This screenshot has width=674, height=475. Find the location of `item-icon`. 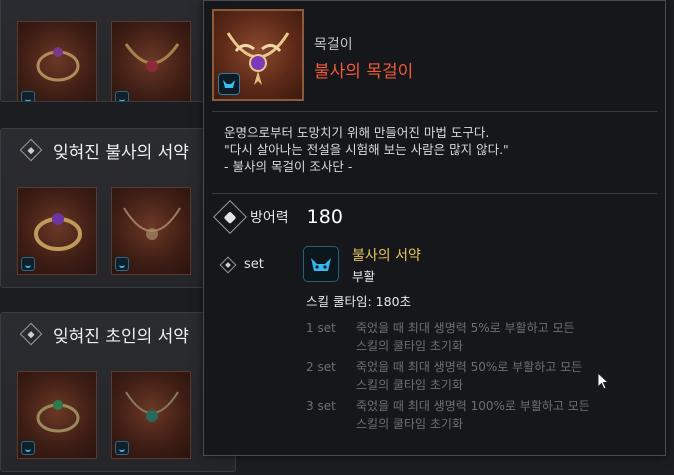

item-icon is located at coordinates (258, 55).